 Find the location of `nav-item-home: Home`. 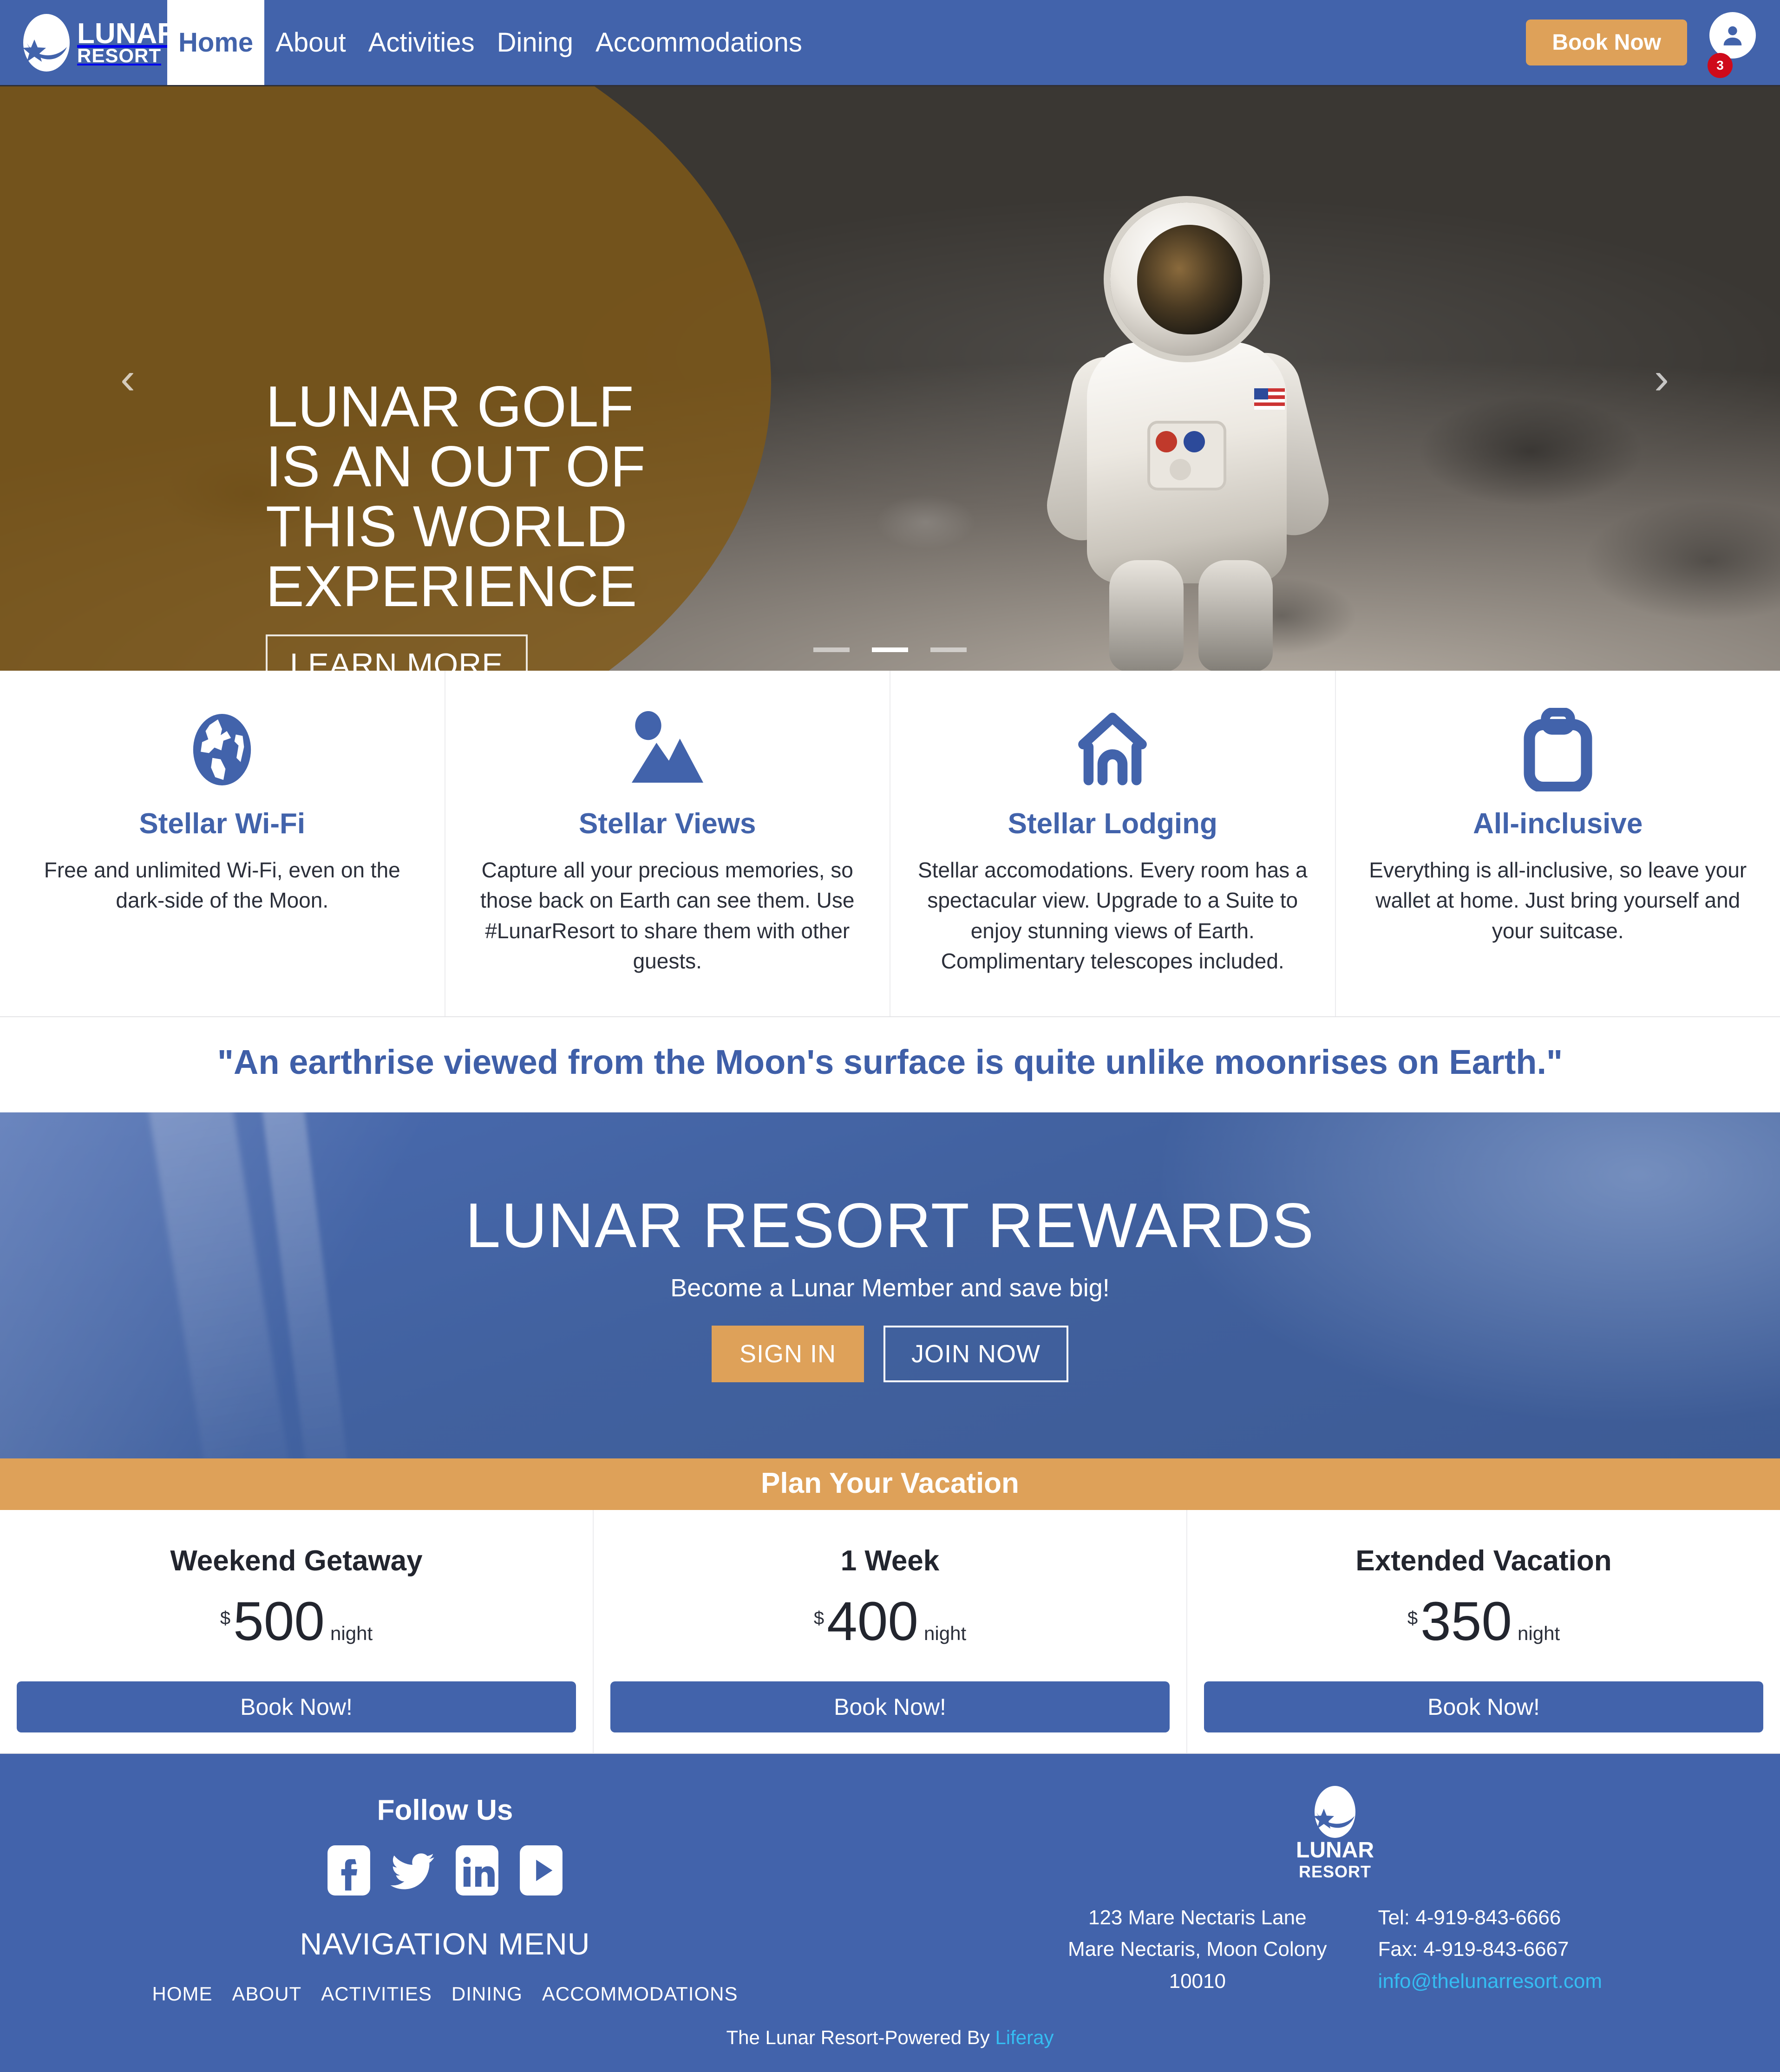

nav-item-home: Home is located at coordinates (216, 42).